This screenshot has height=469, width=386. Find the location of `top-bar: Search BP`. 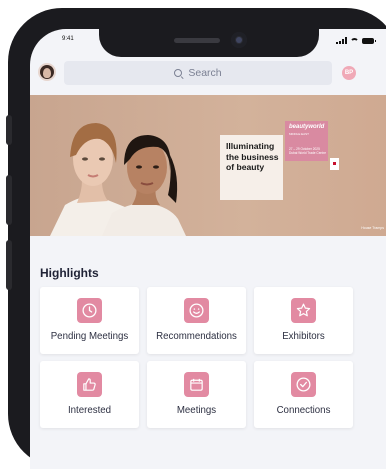

top-bar: Search BP is located at coordinates (208, 75).